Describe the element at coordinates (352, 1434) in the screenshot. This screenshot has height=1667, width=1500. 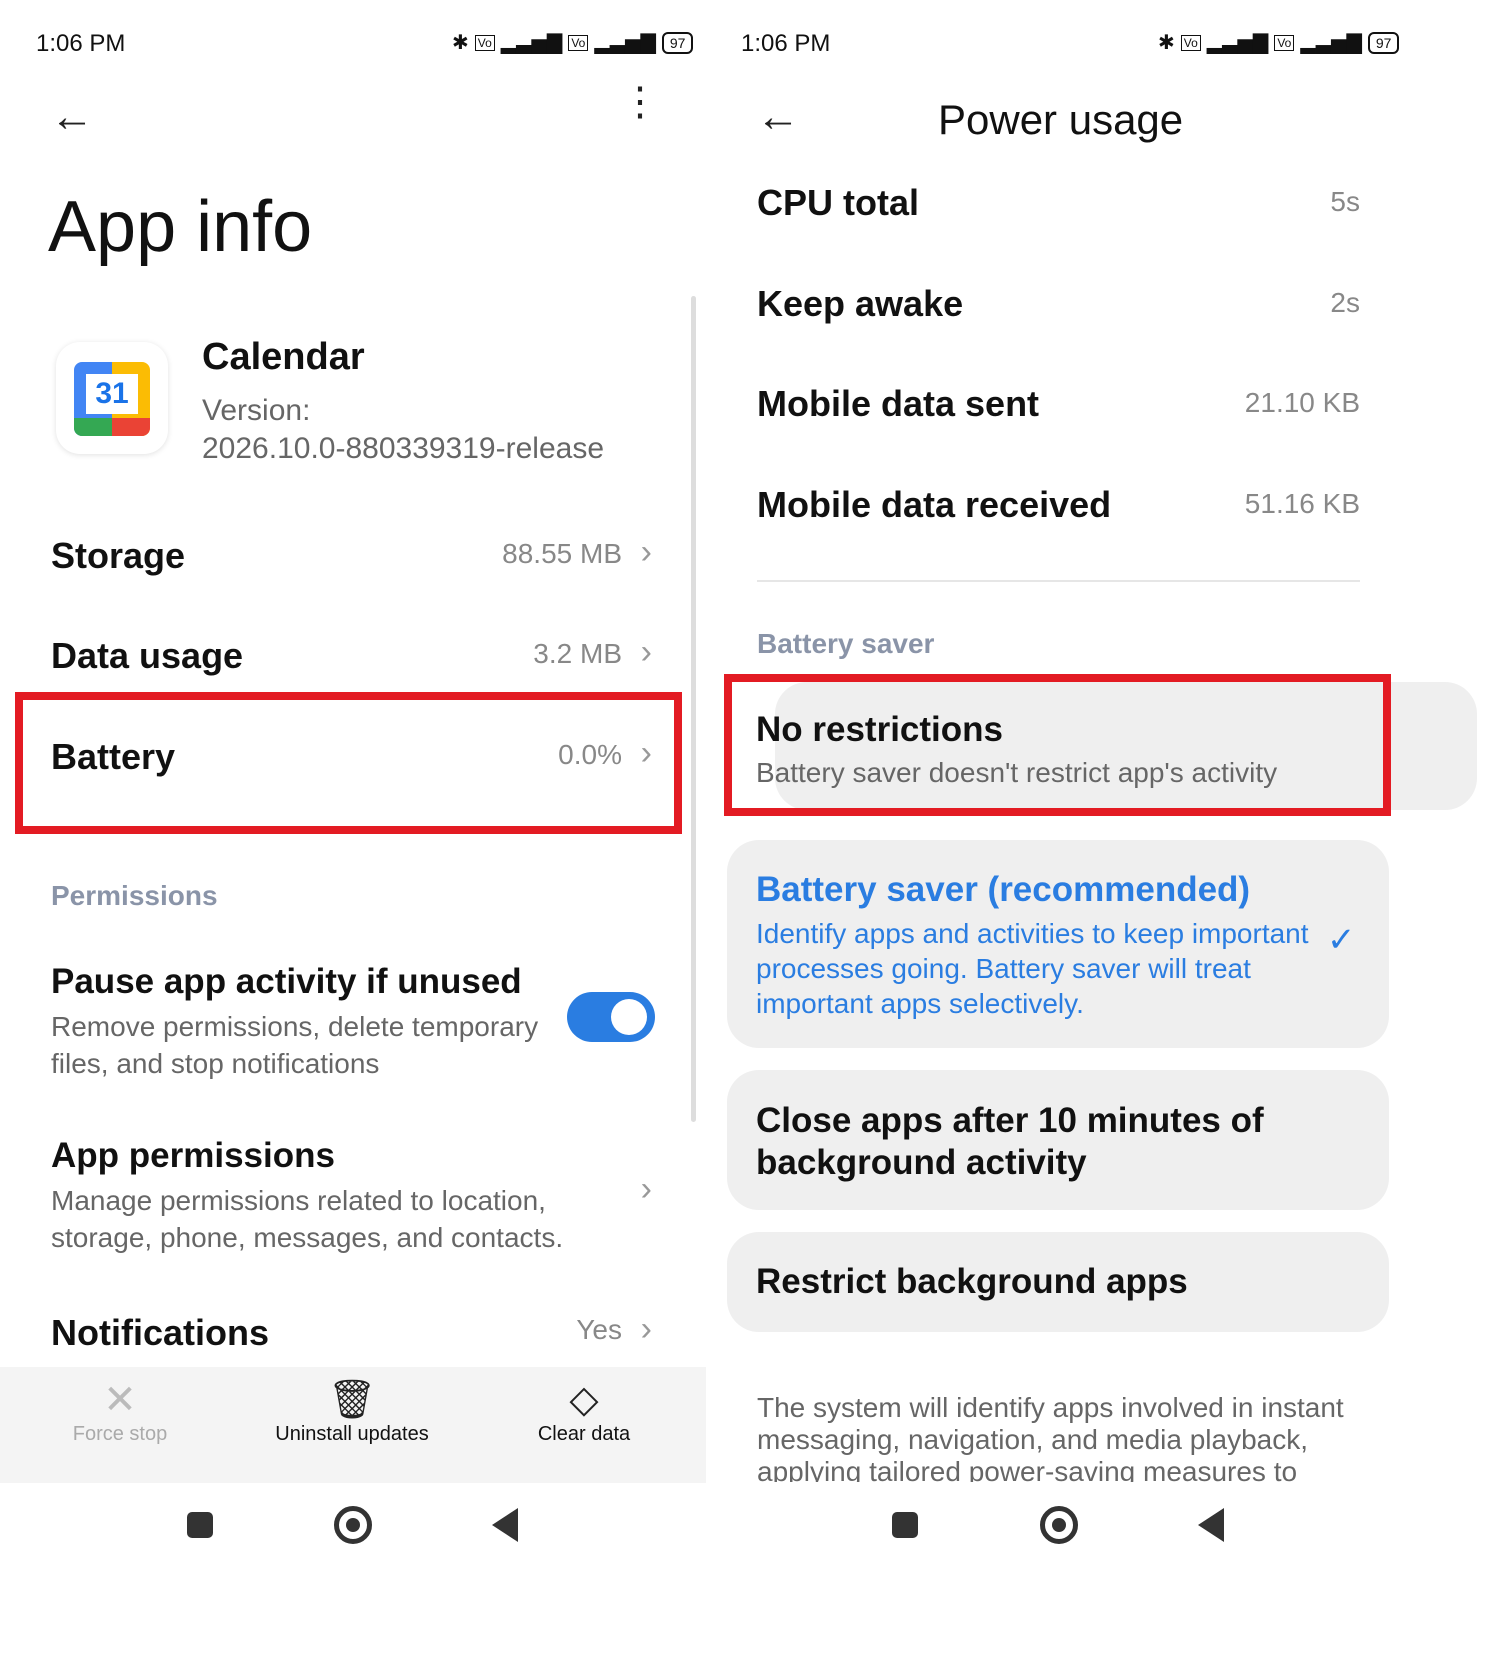
I see `uninstall-updates-label: Uninstall updates` at that location.